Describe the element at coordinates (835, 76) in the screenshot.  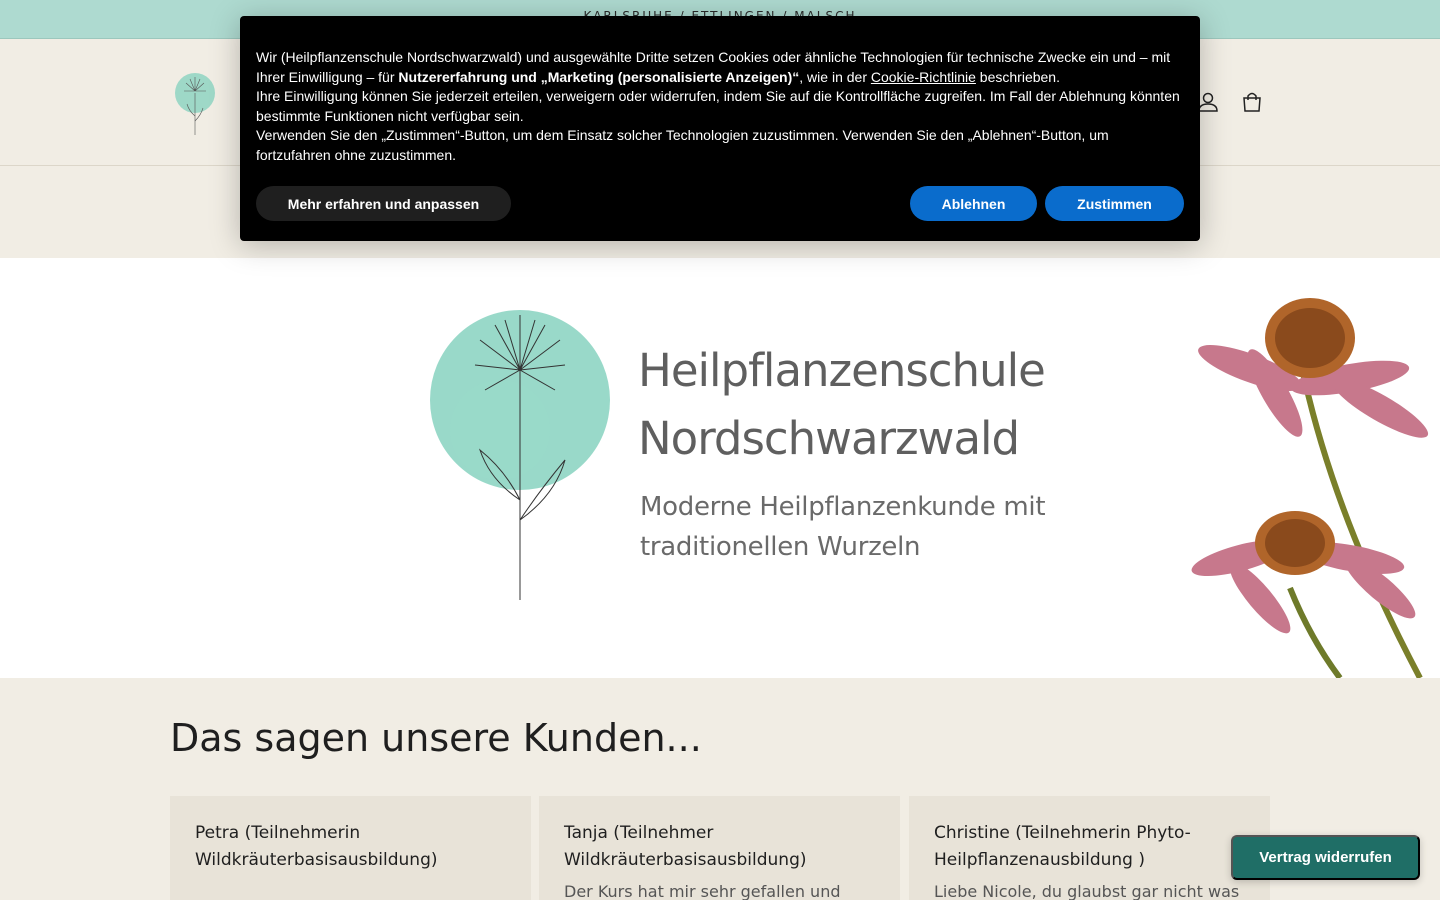
I see `cookie-text: , wie in der` at that location.